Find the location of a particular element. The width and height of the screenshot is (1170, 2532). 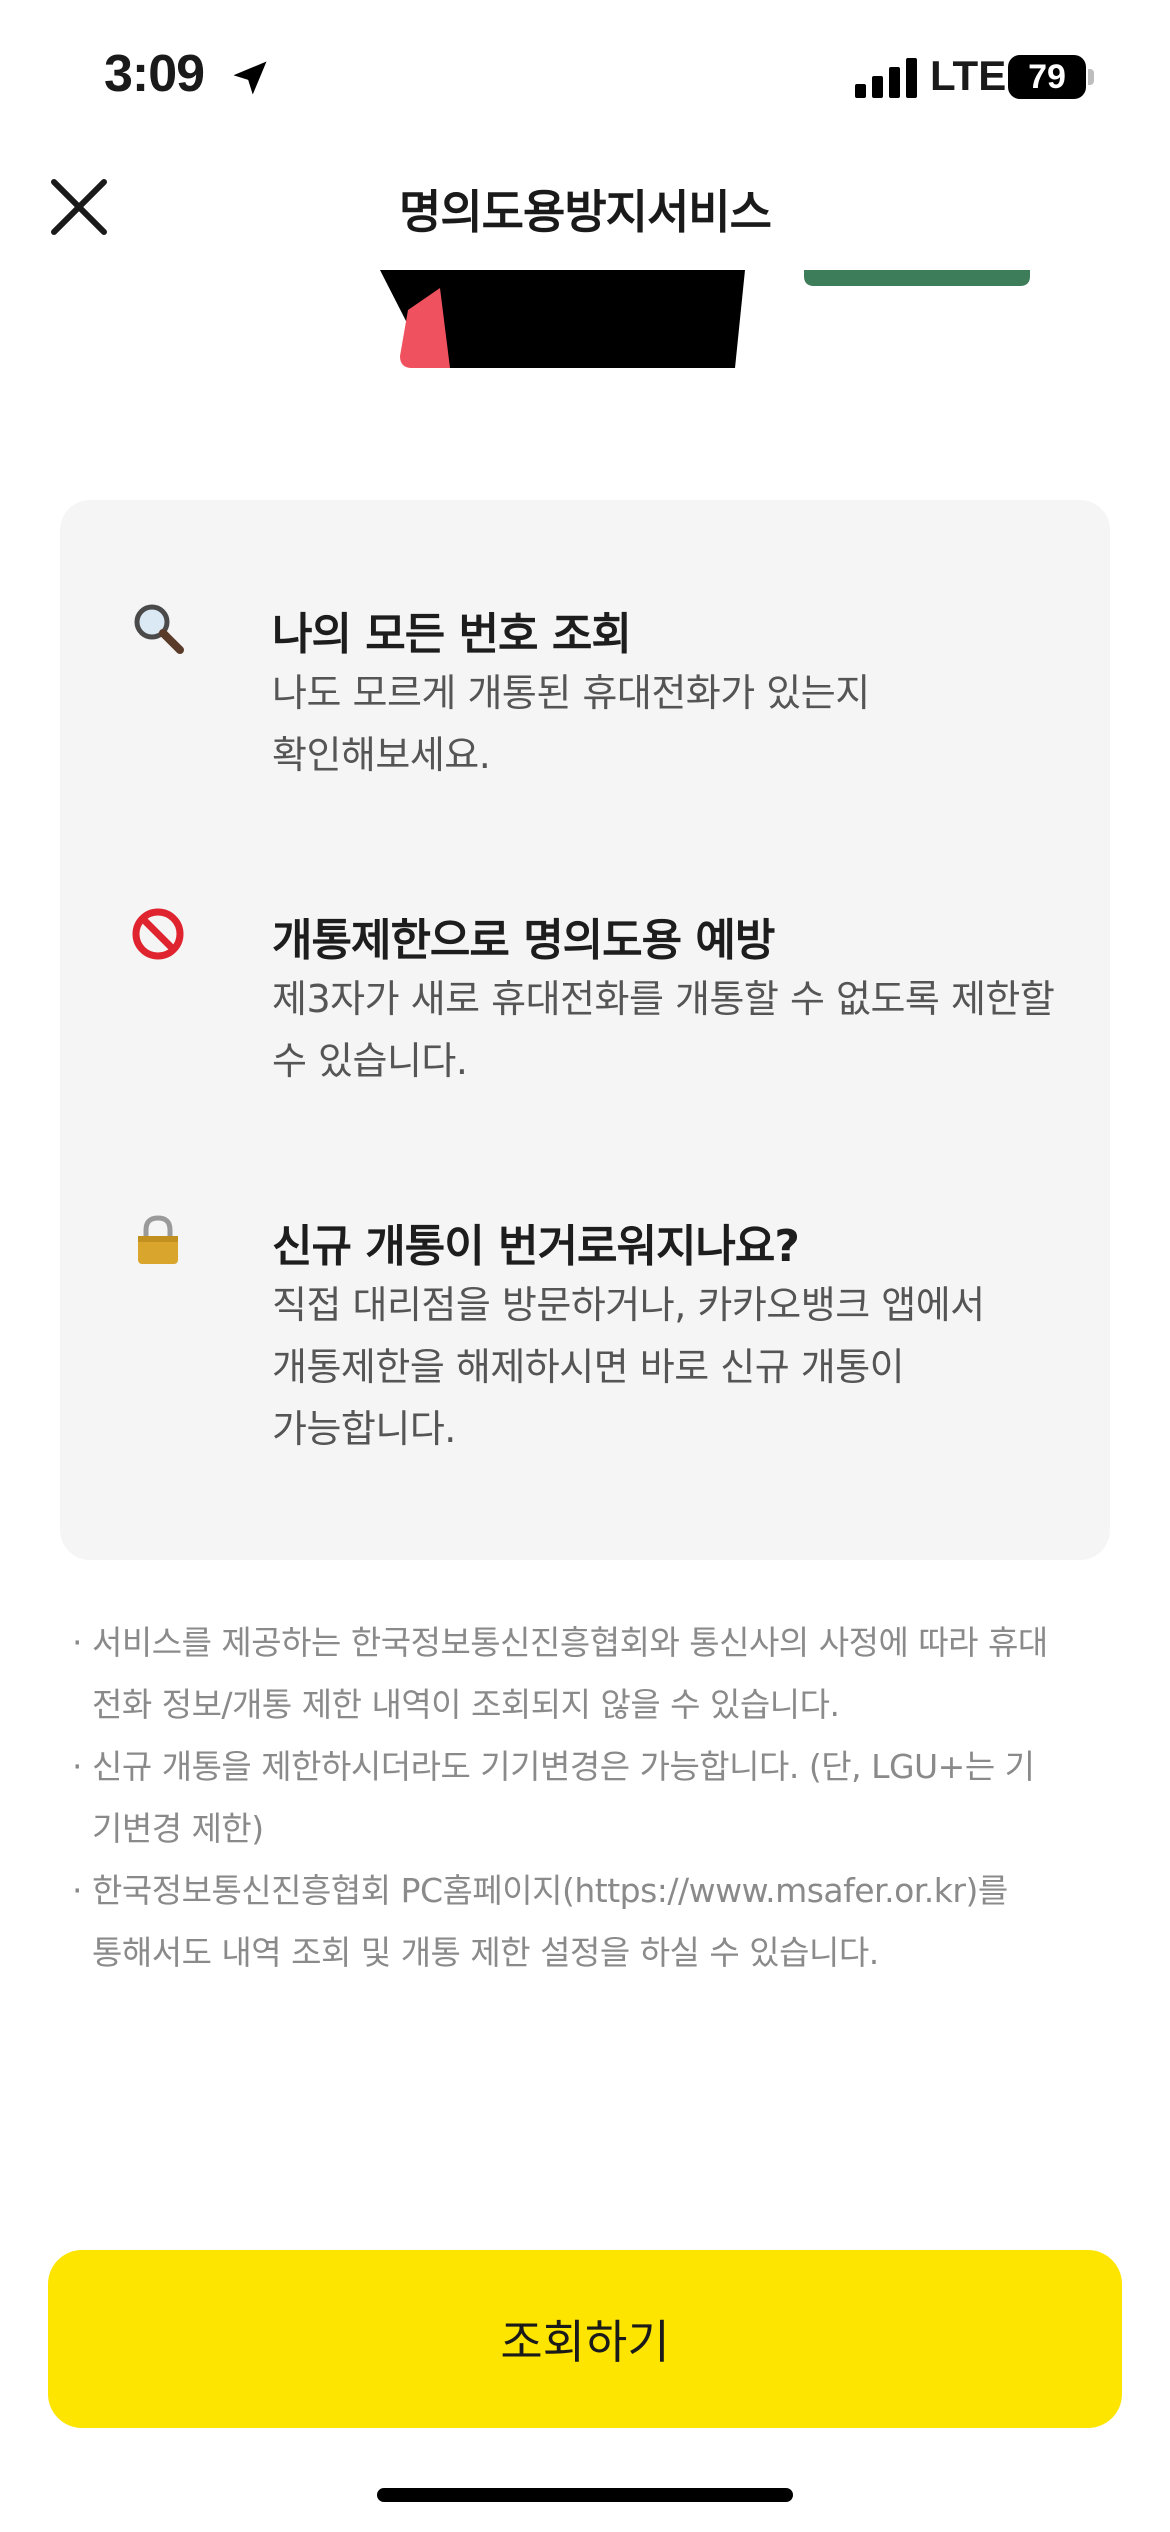

status-bar: 3:09 LTE 79 is located at coordinates (585, 75).